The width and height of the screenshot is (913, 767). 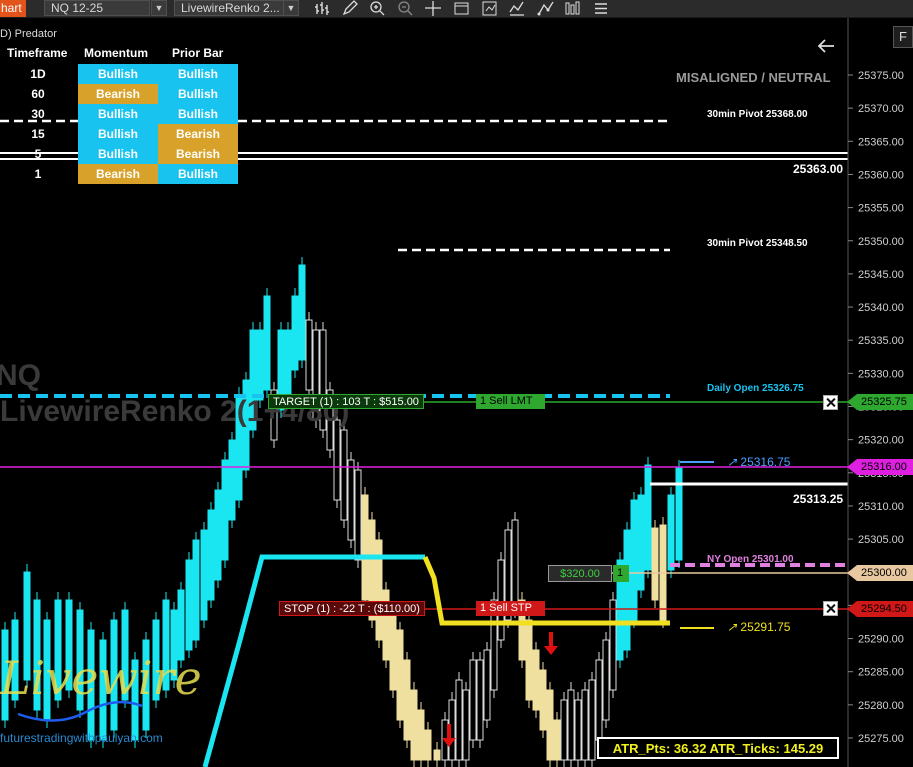 What do you see at coordinates (510, 401) in the screenshot?
I see `sell-limit-order: 1 Sell LMT` at bounding box center [510, 401].